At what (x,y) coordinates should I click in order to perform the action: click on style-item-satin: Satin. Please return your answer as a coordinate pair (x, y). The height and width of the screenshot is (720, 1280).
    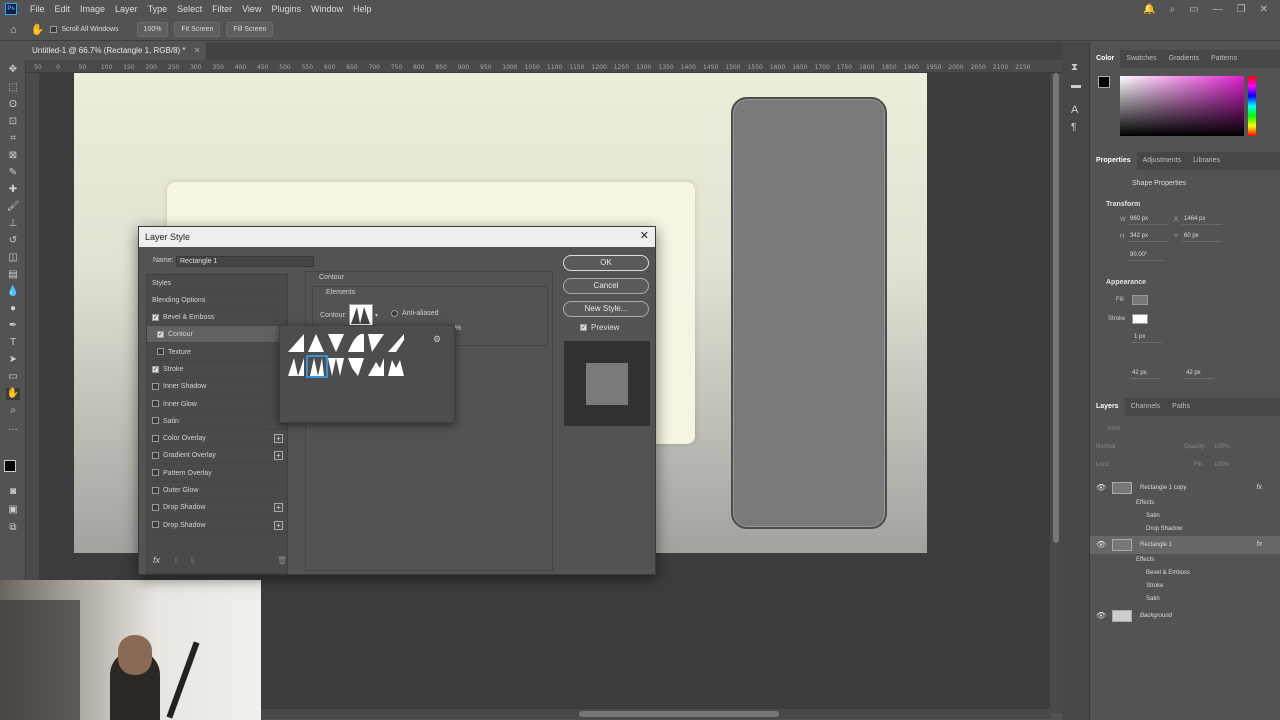
    Looking at the image, I should click on (217, 421).